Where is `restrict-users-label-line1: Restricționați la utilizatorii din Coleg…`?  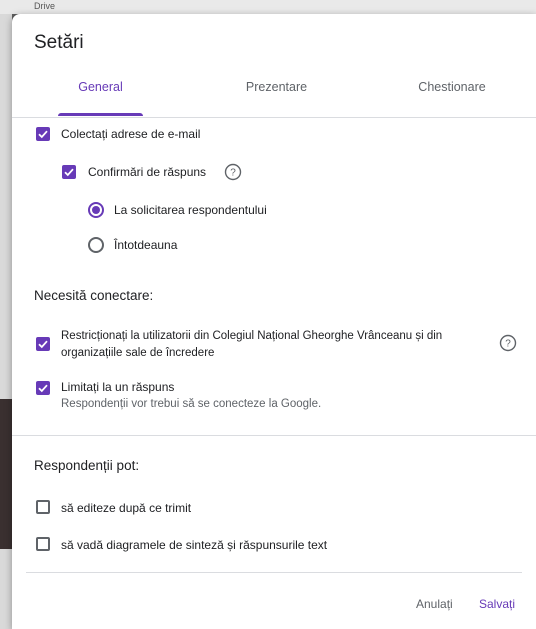
restrict-users-label-line1: Restricționați la utilizatorii din Coleg… is located at coordinates (252, 336).